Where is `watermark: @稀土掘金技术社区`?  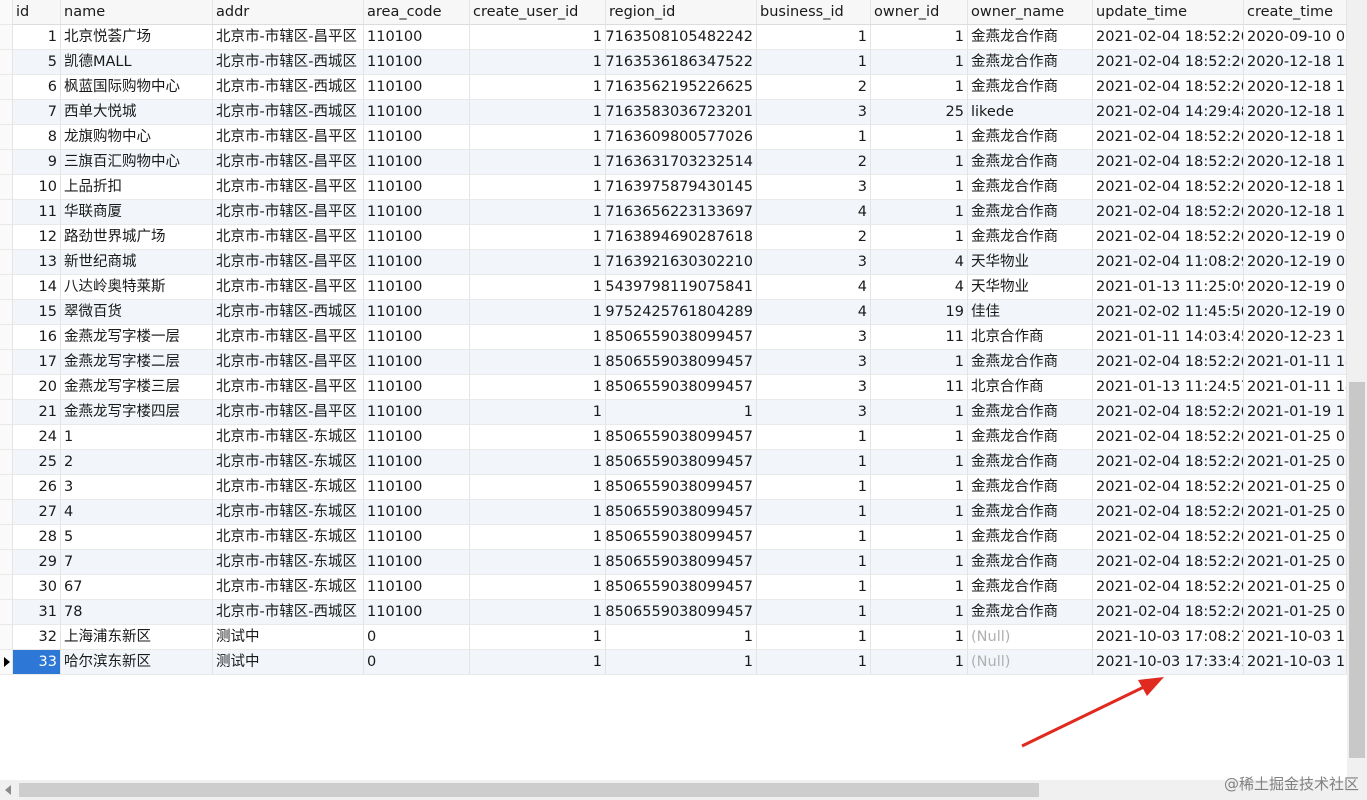
watermark: @稀土掘金技术社区 is located at coordinates (1291, 784).